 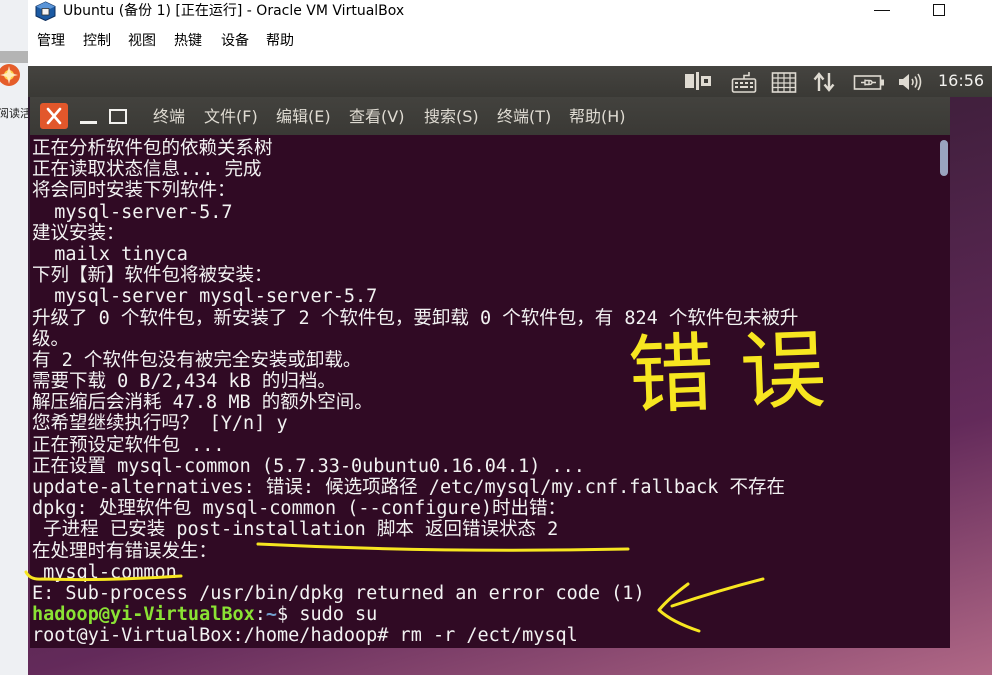 I want to click on terminal-line: 解压缩后会消耗 47.8 MB 的额外空间。, so click(x=202, y=403).